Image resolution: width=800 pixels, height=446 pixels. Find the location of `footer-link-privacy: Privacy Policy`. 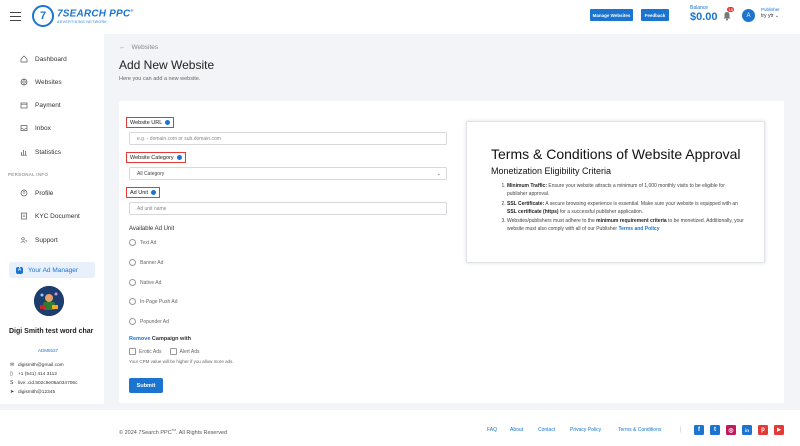

footer-link-privacy: Privacy Policy is located at coordinates (585, 430).